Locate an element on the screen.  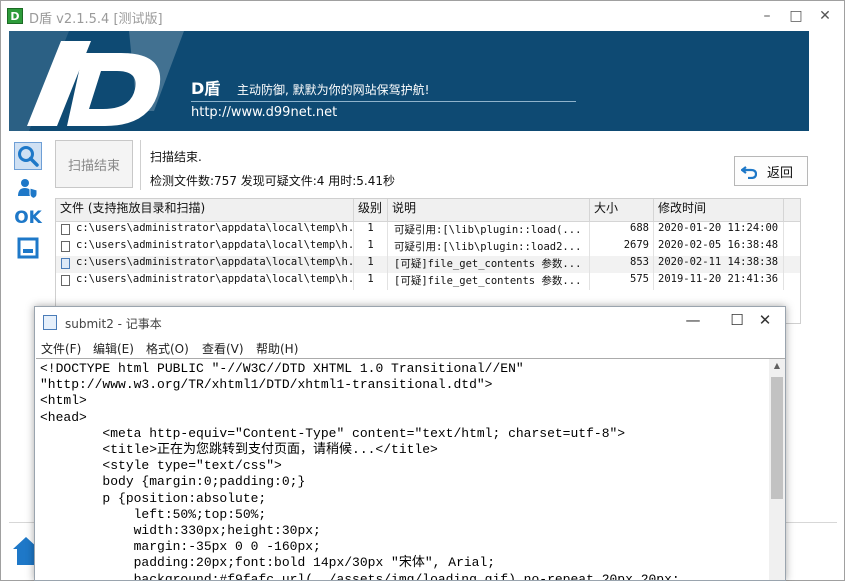
scan-button: 扫描结束 is located at coordinates (94, 164).